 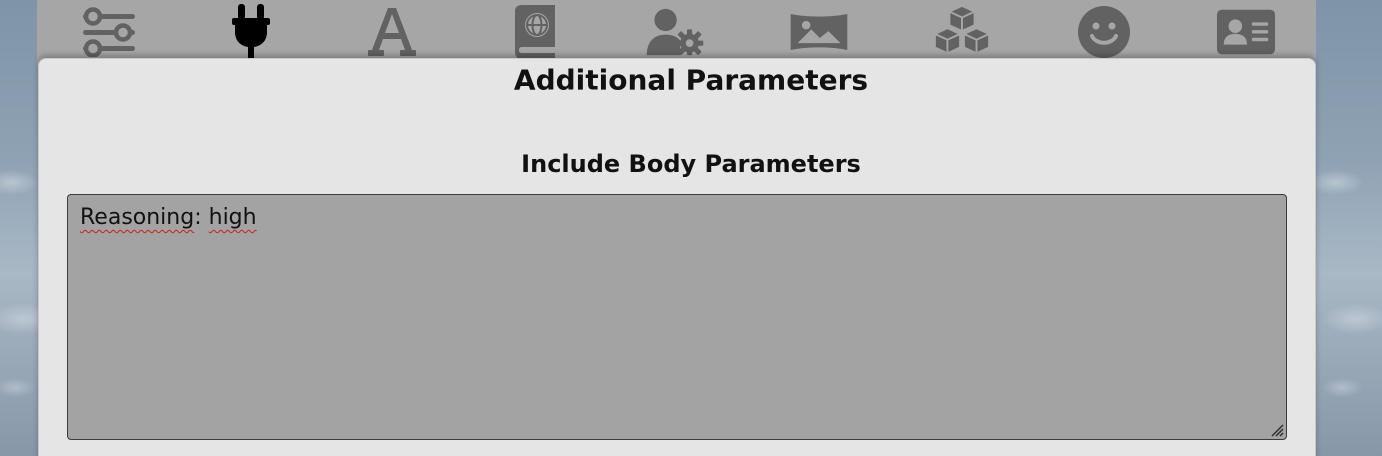 What do you see at coordinates (137, 217) in the screenshot?
I see `textarea-word-1: Reasoning` at bounding box center [137, 217].